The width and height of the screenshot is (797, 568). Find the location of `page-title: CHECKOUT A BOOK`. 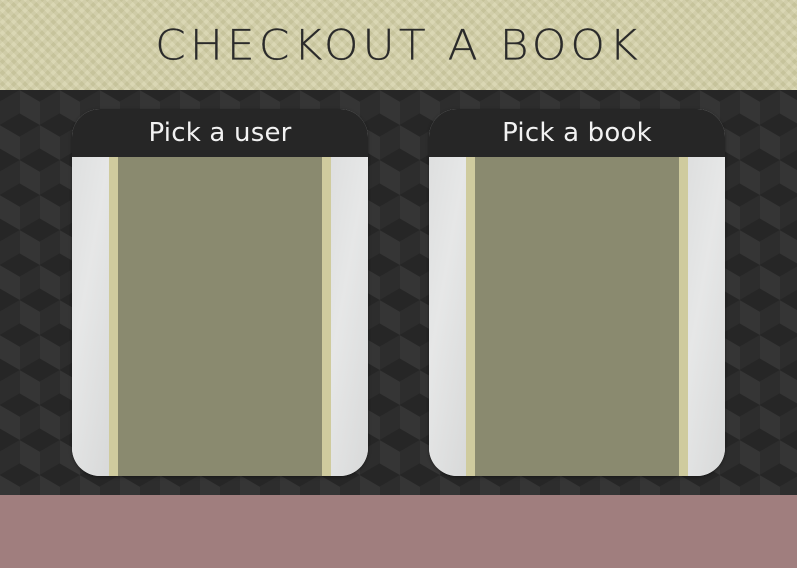

page-title: CHECKOUT A BOOK is located at coordinates (398, 45).